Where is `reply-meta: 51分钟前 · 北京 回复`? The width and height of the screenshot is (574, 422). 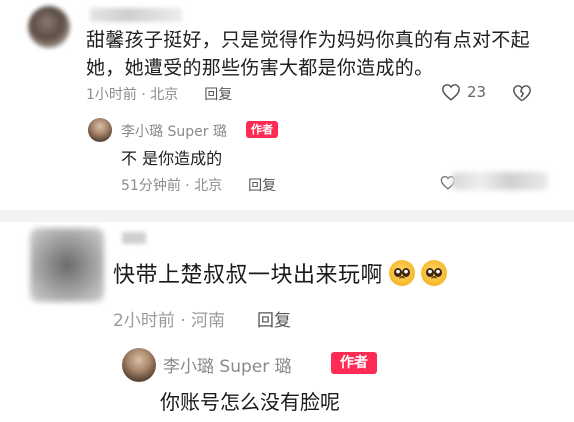
reply-meta: 51分钟前 · 北京 回复 is located at coordinates (198, 185).